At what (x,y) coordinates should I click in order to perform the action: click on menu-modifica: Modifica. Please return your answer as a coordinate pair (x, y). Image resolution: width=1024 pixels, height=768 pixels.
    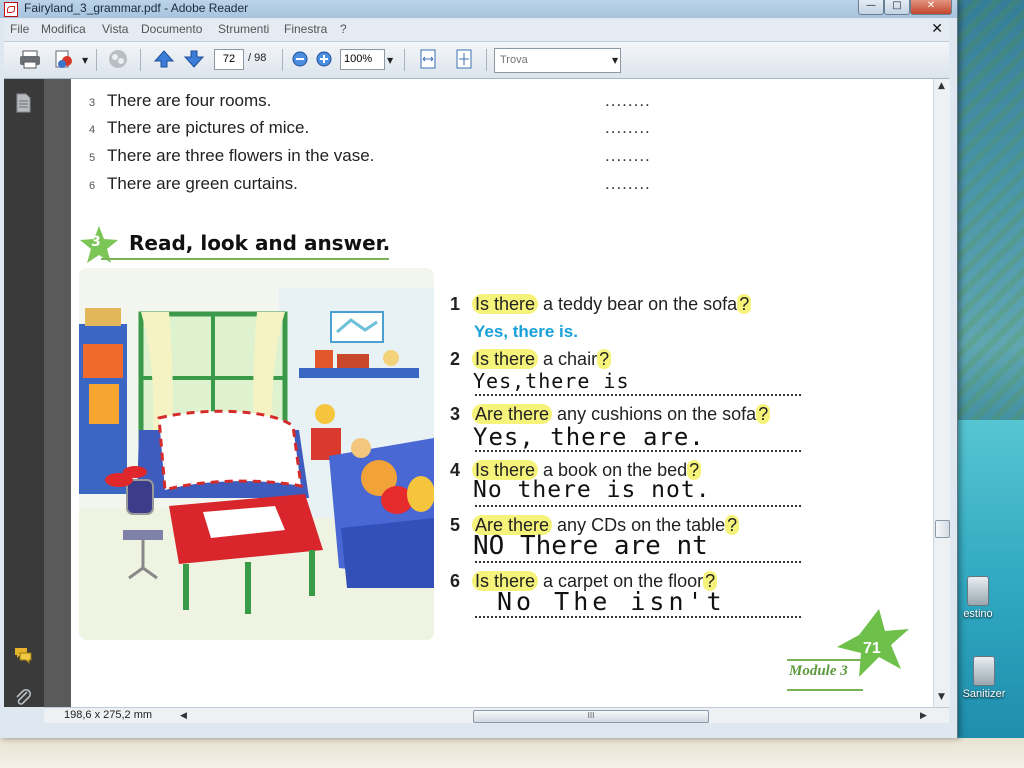
    Looking at the image, I should click on (63, 29).